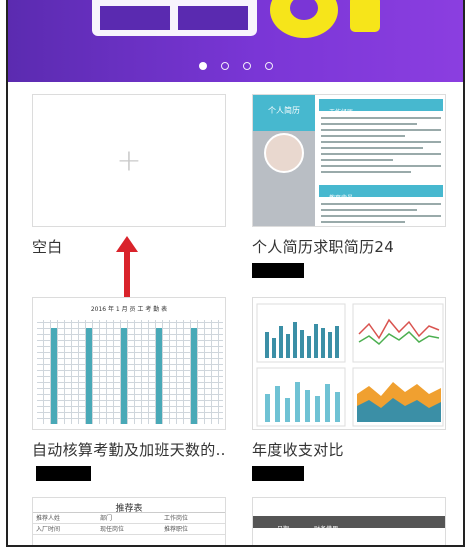  I want to click on resume-header: 个人简历, so click(284, 113).